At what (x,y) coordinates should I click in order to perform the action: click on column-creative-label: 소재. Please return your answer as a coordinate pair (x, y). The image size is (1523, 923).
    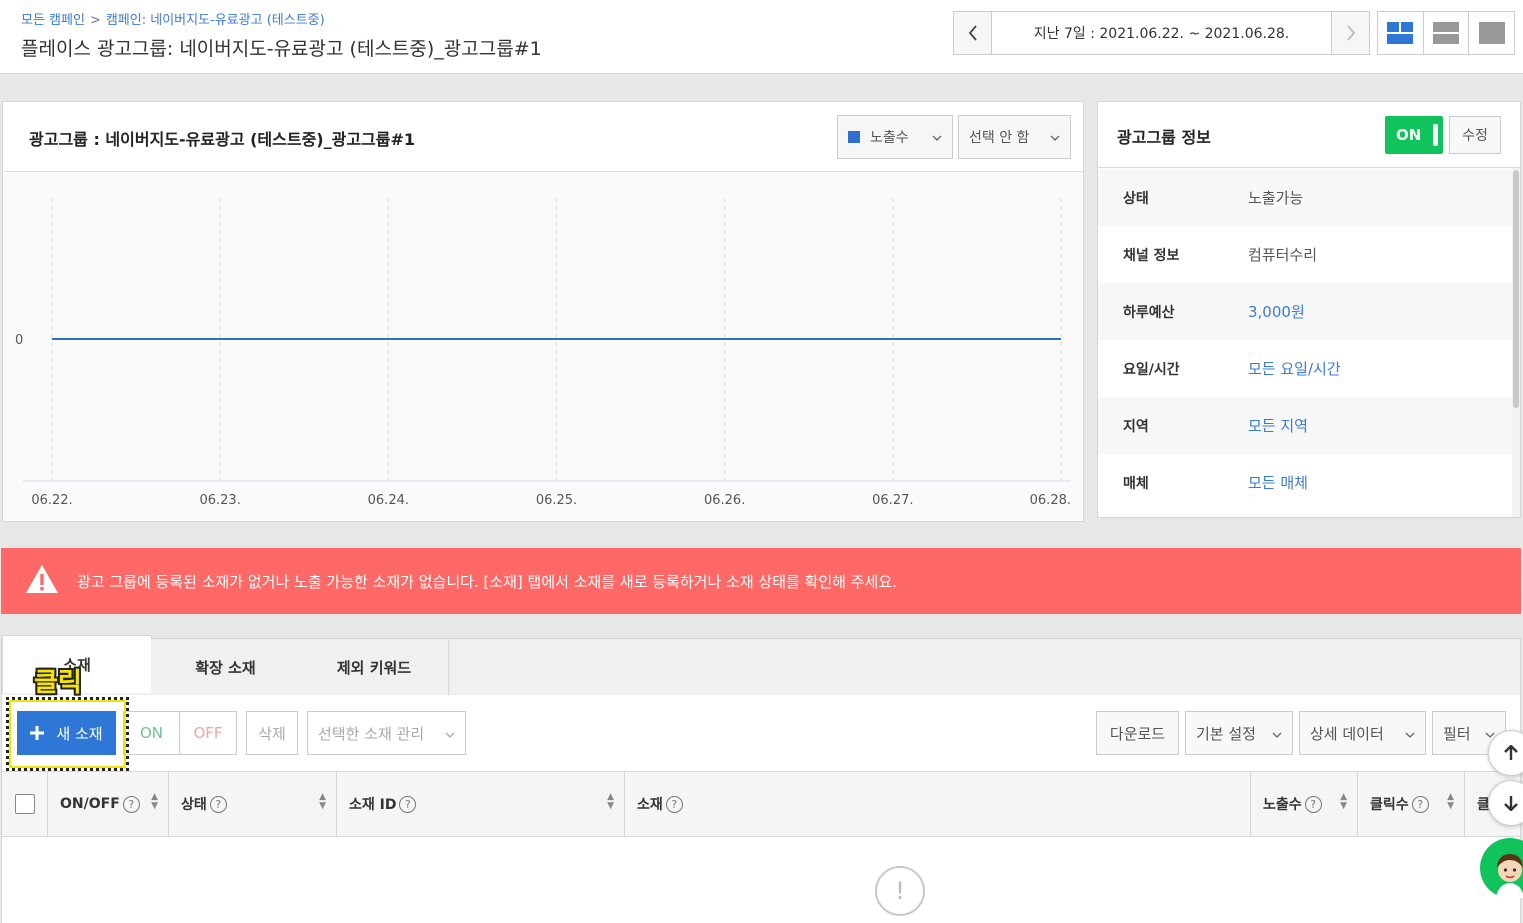
    Looking at the image, I should click on (650, 805).